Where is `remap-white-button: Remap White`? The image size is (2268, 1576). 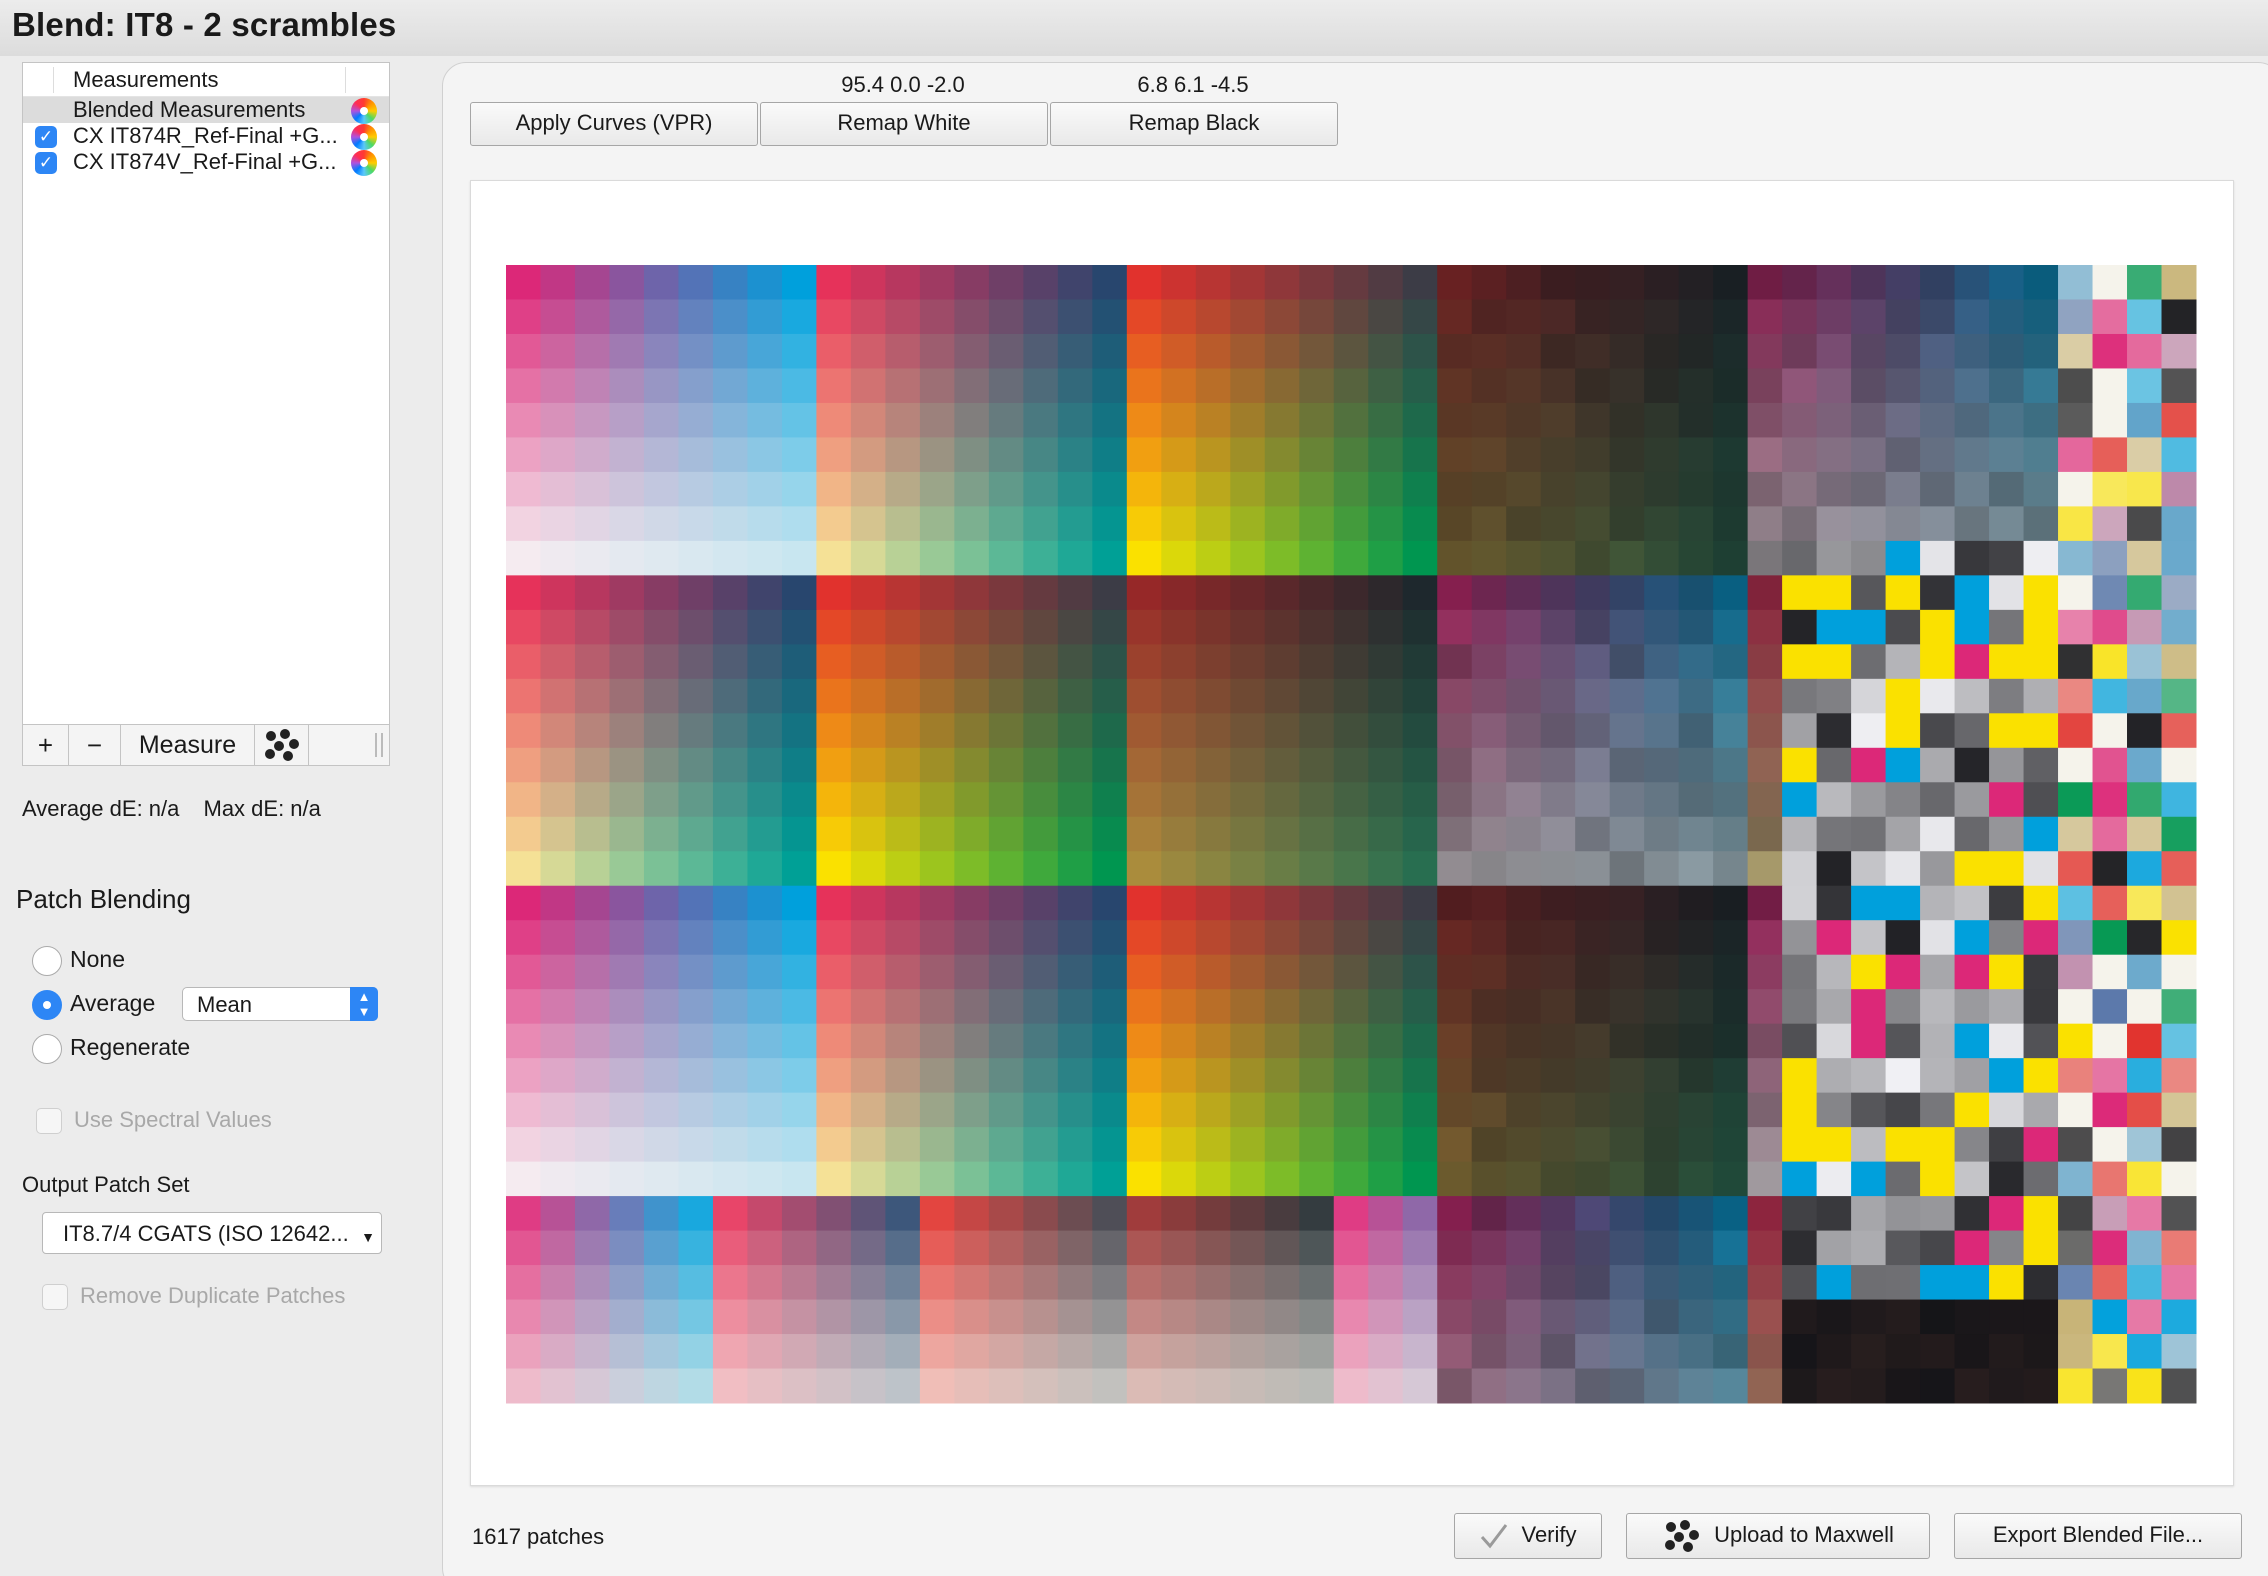 remap-white-button: Remap White is located at coordinates (904, 124).